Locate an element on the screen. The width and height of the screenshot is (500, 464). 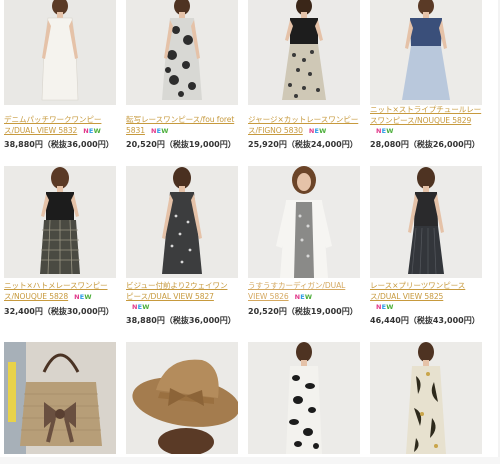
product-name-line1: 転写レースワンピース/fou foret is located at coordinates (180, 119).